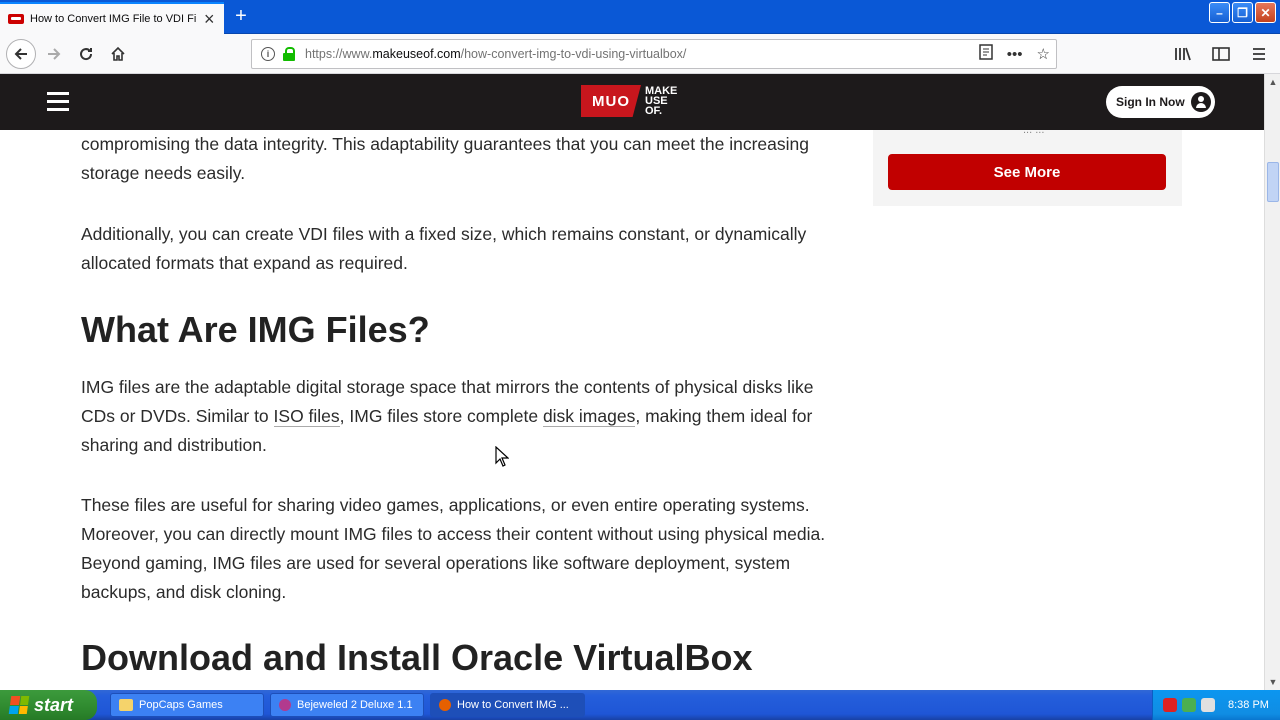 This screenshot has width=1280, height=720. Describe the element at coordinates (1259, 54) in the screenshot. I see `menu-icon` at that location.